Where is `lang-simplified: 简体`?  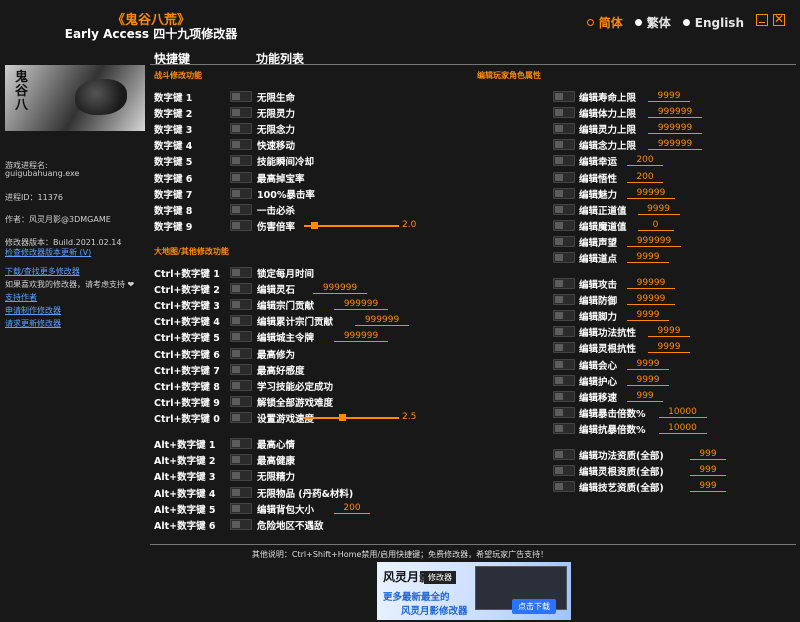 lang-simplified: 简体 is located at coordinates (604, 22).